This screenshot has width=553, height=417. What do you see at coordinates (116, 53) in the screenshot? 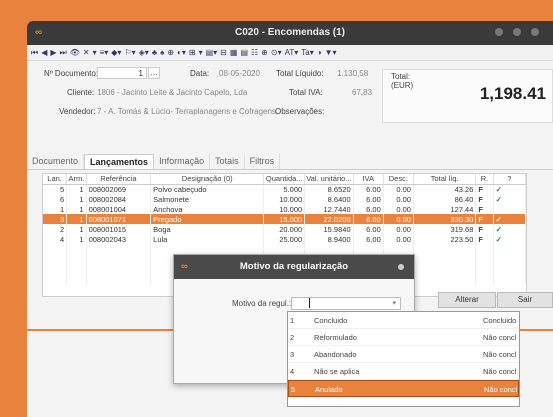
I see `toolbar-icon-8: ◆▾` at bounding box center [116, 53].